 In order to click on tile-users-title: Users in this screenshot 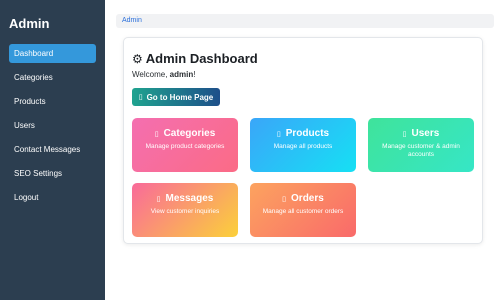, I will do `click(425, 133)`.